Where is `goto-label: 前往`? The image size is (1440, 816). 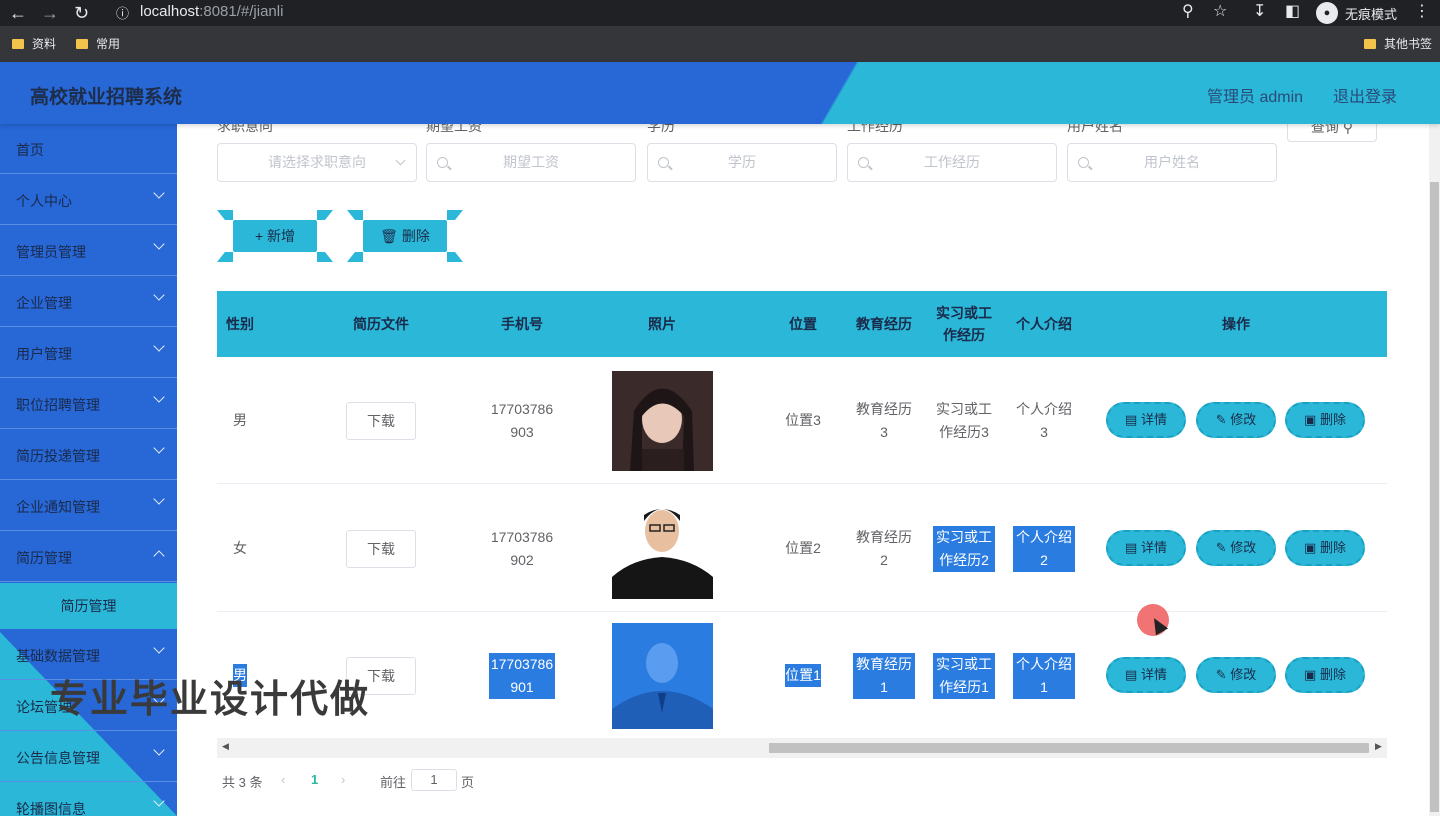
goto-label: 前往 is located at coordinates (393, 782).